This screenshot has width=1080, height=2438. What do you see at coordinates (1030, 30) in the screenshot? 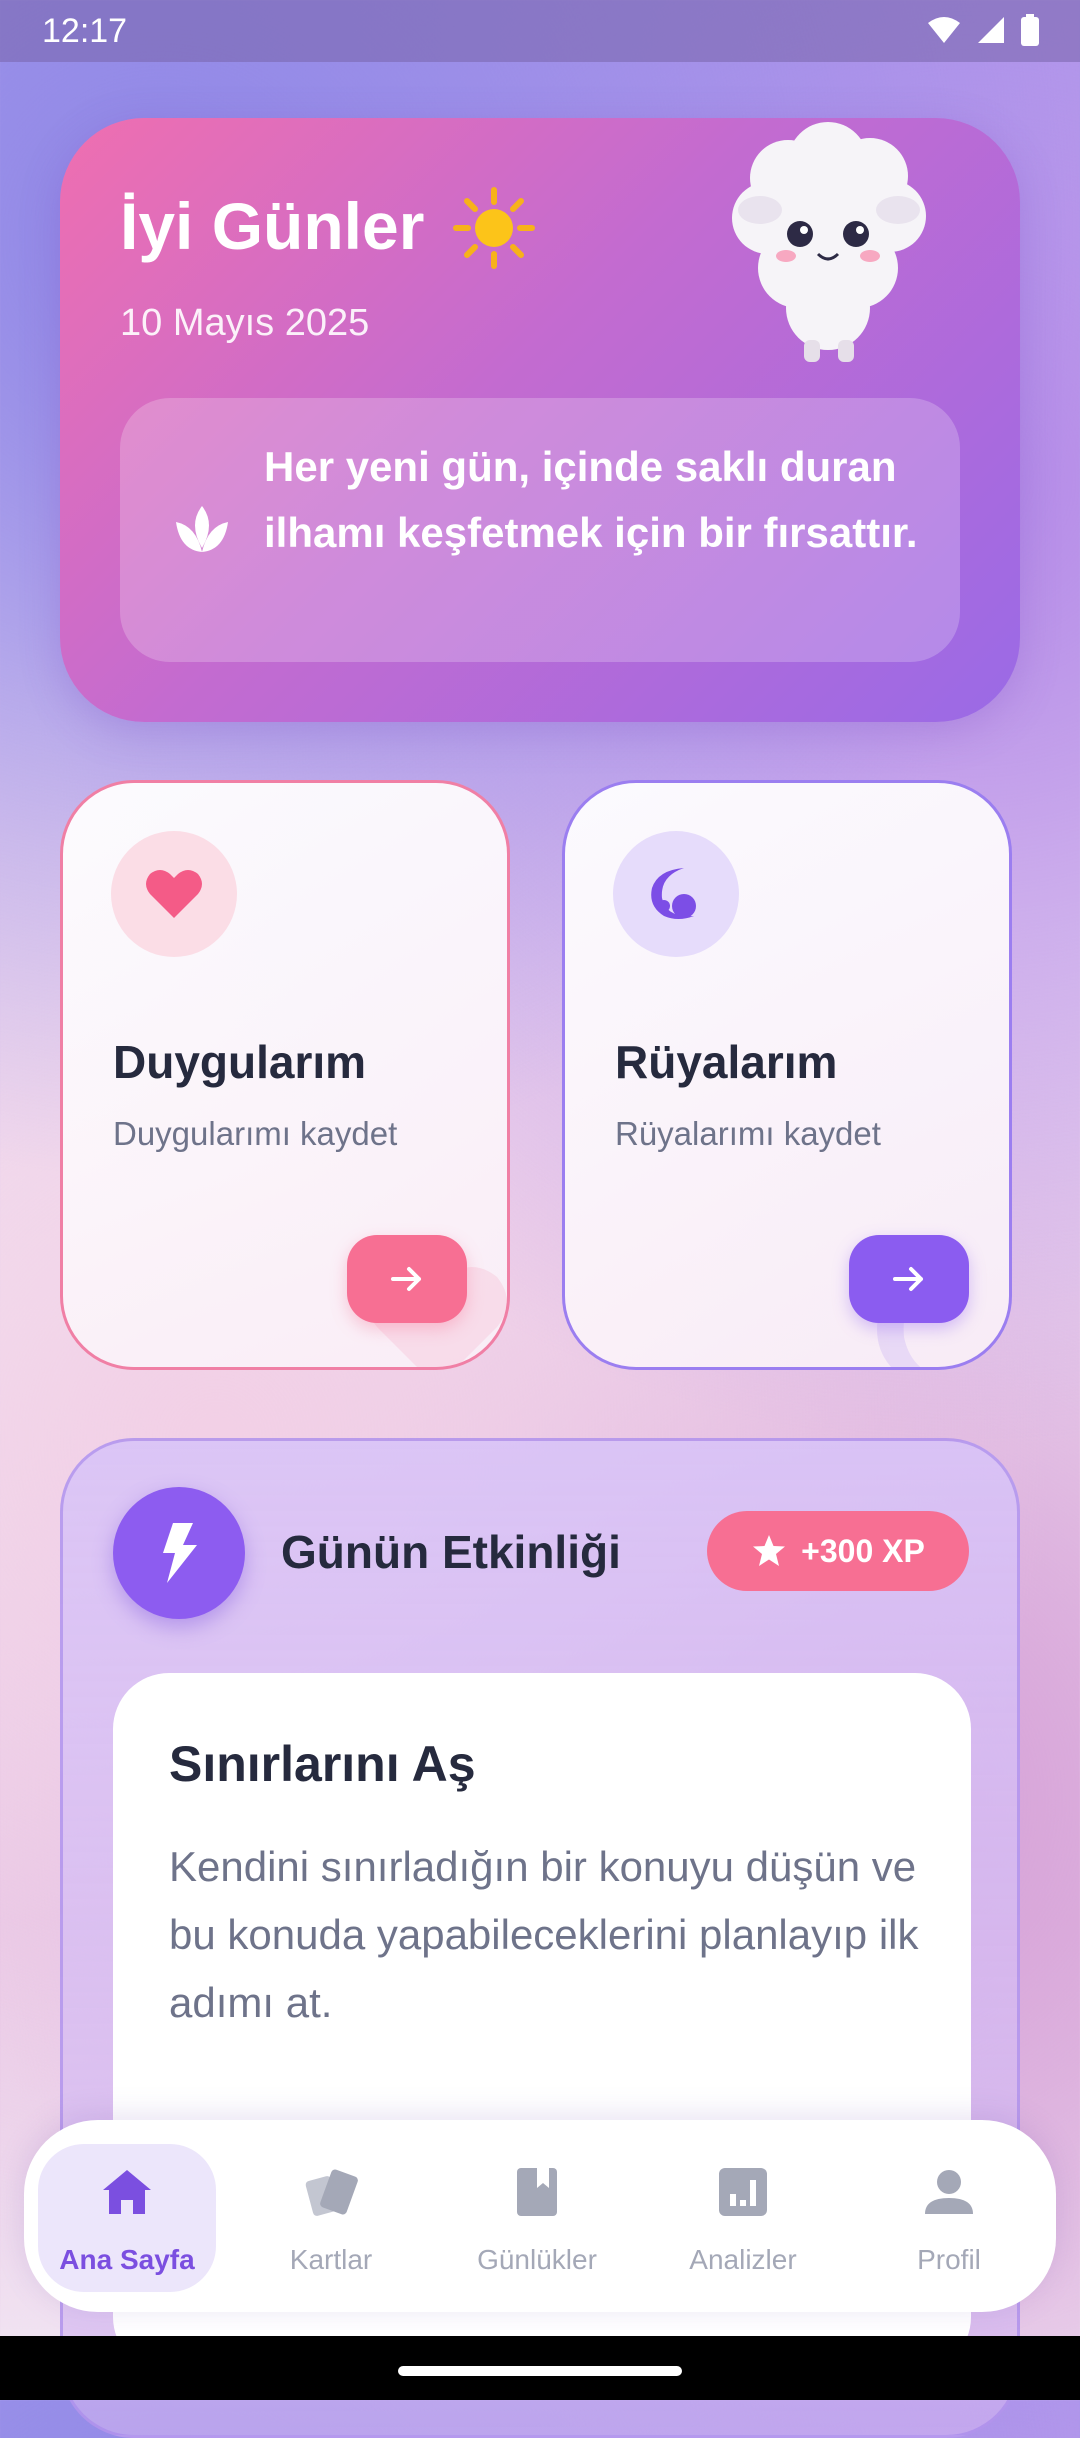
I see `battery-icon` at bounding box center [1030, 30].